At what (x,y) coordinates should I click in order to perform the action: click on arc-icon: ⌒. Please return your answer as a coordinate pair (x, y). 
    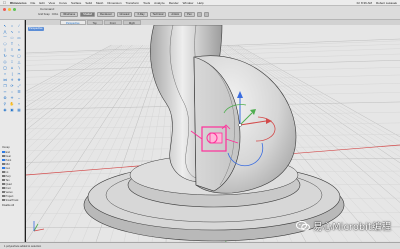
    Looking at the image, I should click on (5, 38).